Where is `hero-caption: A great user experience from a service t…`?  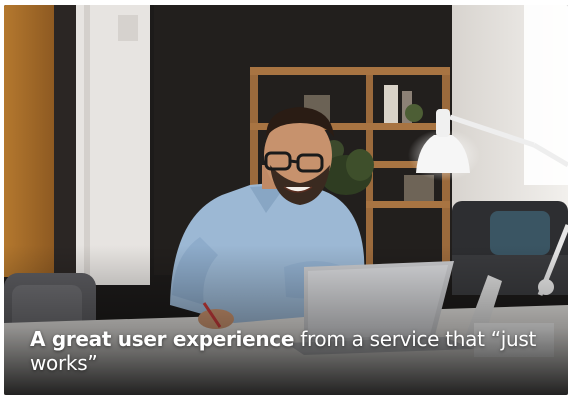 hero-caption: A great user experience from a service t… is located at coordinates (292, 351).